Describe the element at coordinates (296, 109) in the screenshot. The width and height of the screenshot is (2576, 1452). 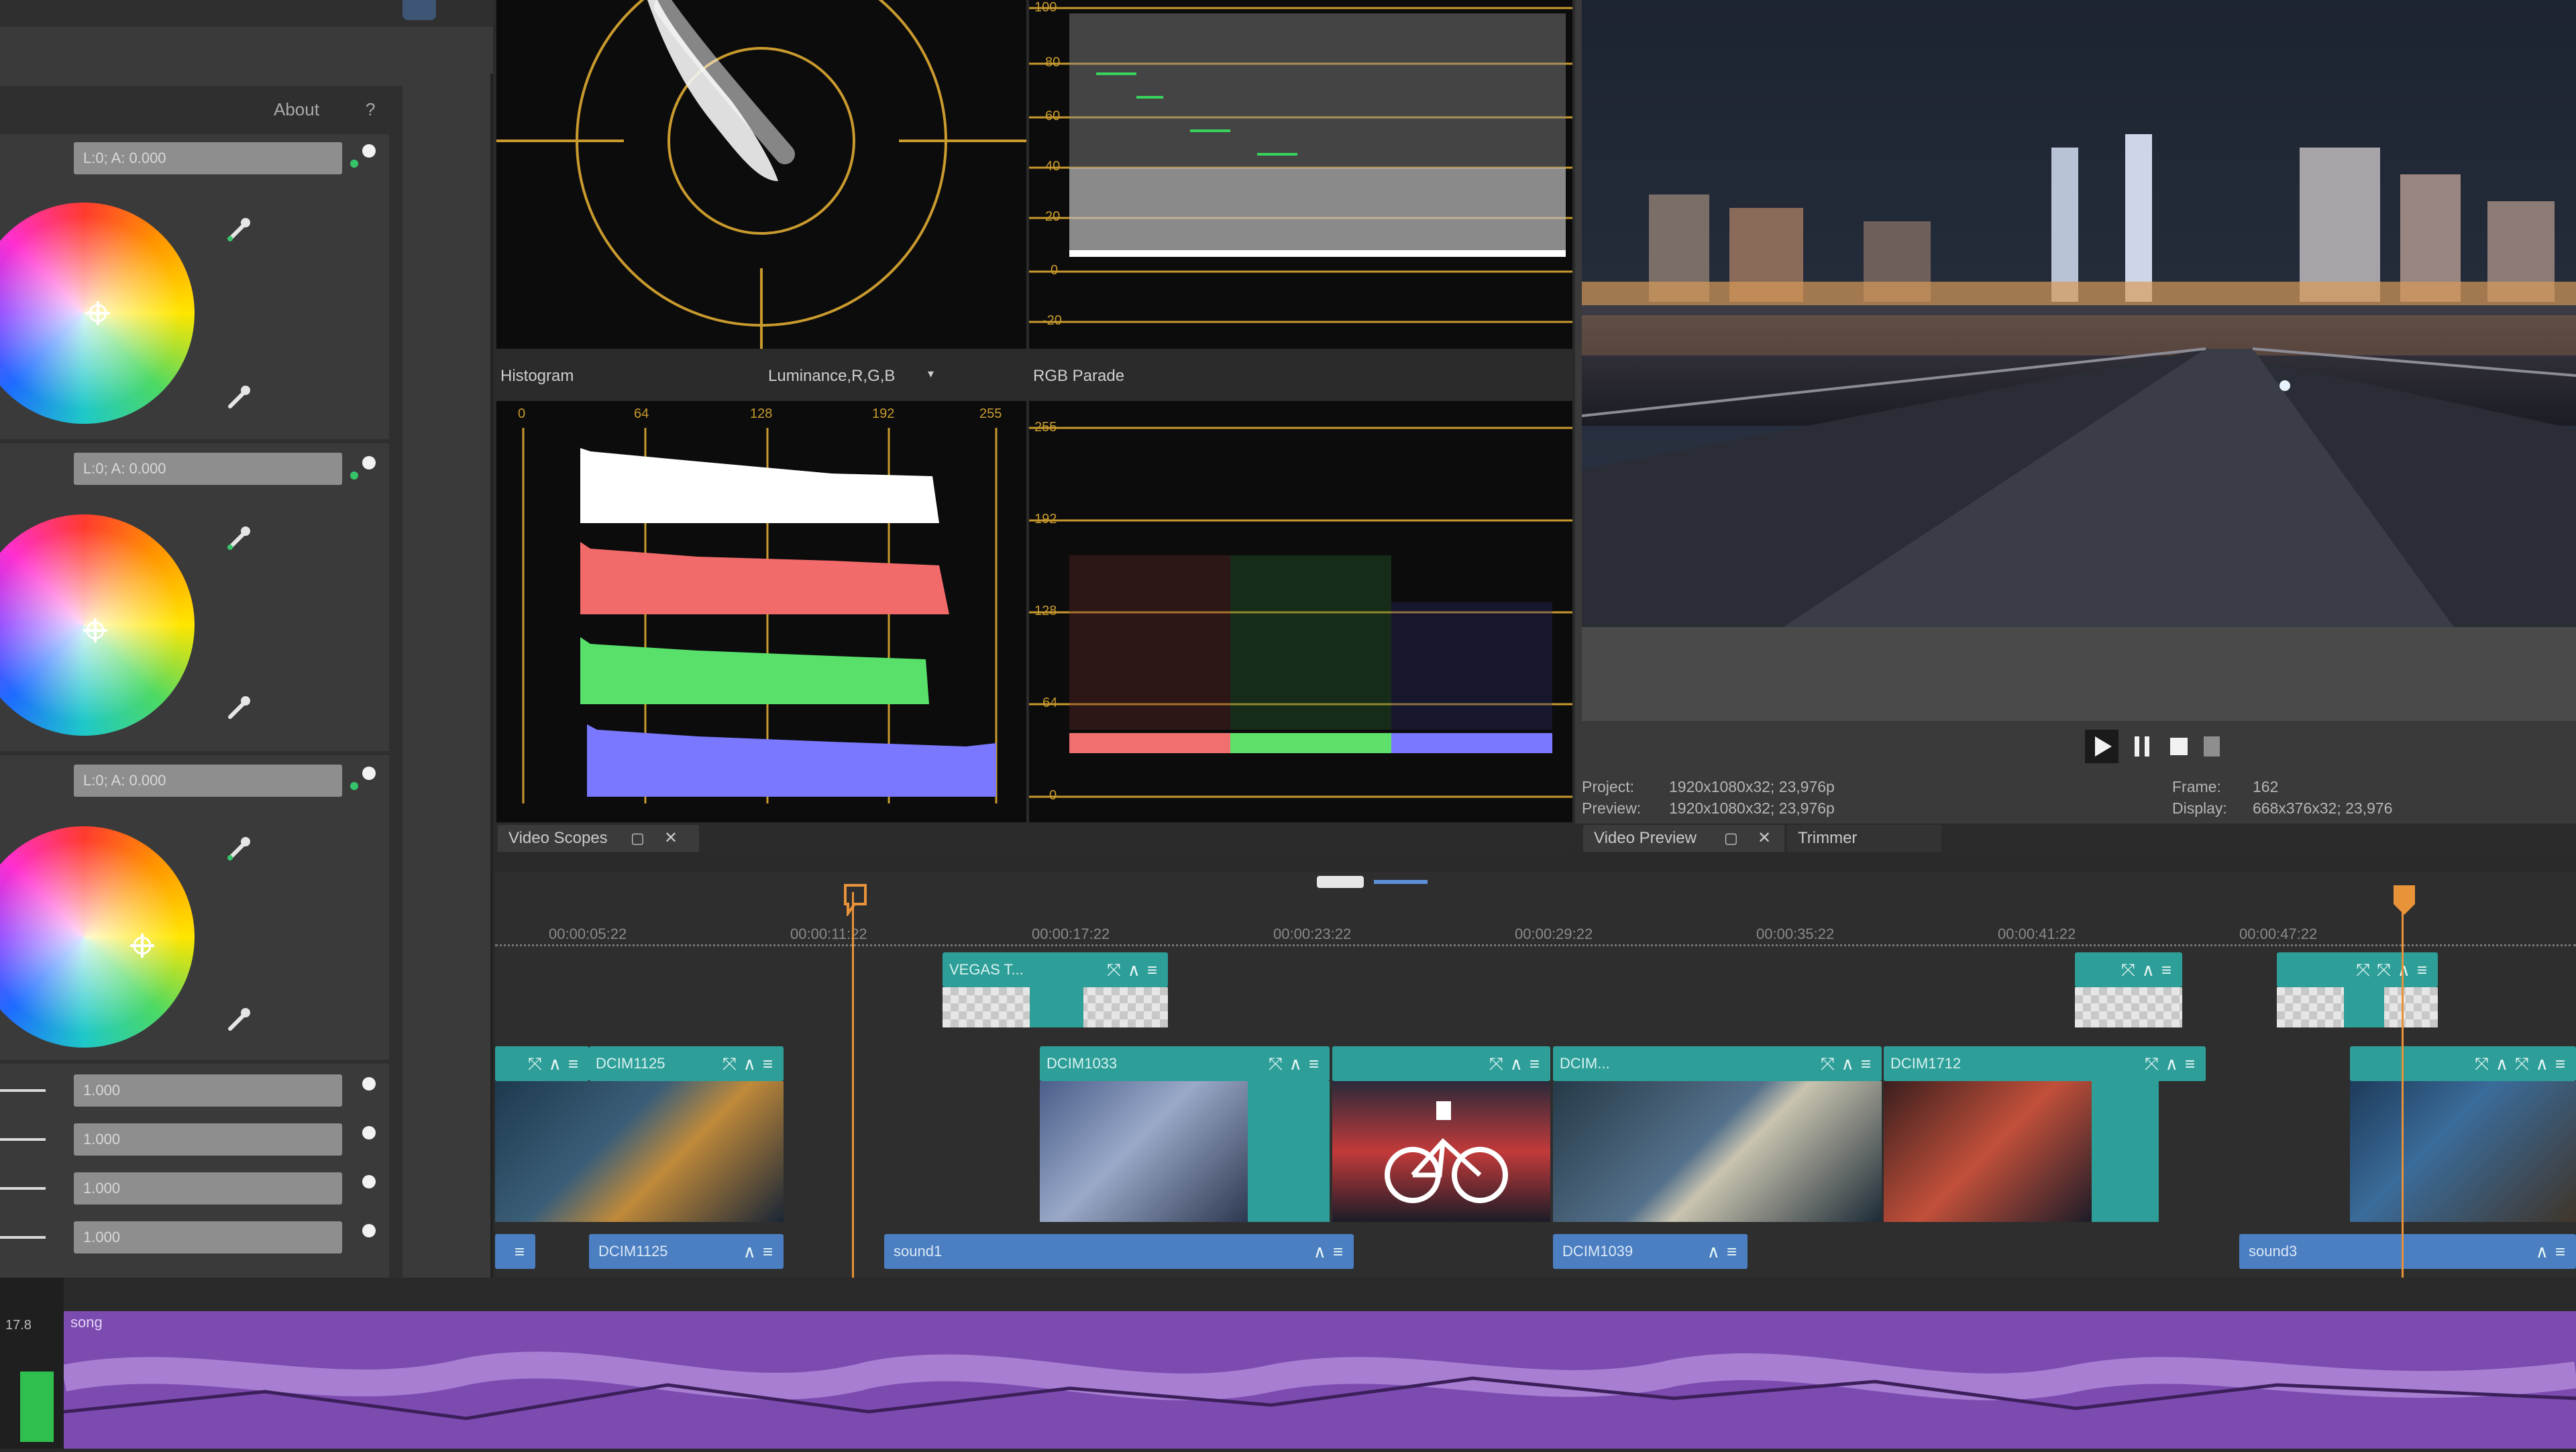
I see `about-link: About` at that location.